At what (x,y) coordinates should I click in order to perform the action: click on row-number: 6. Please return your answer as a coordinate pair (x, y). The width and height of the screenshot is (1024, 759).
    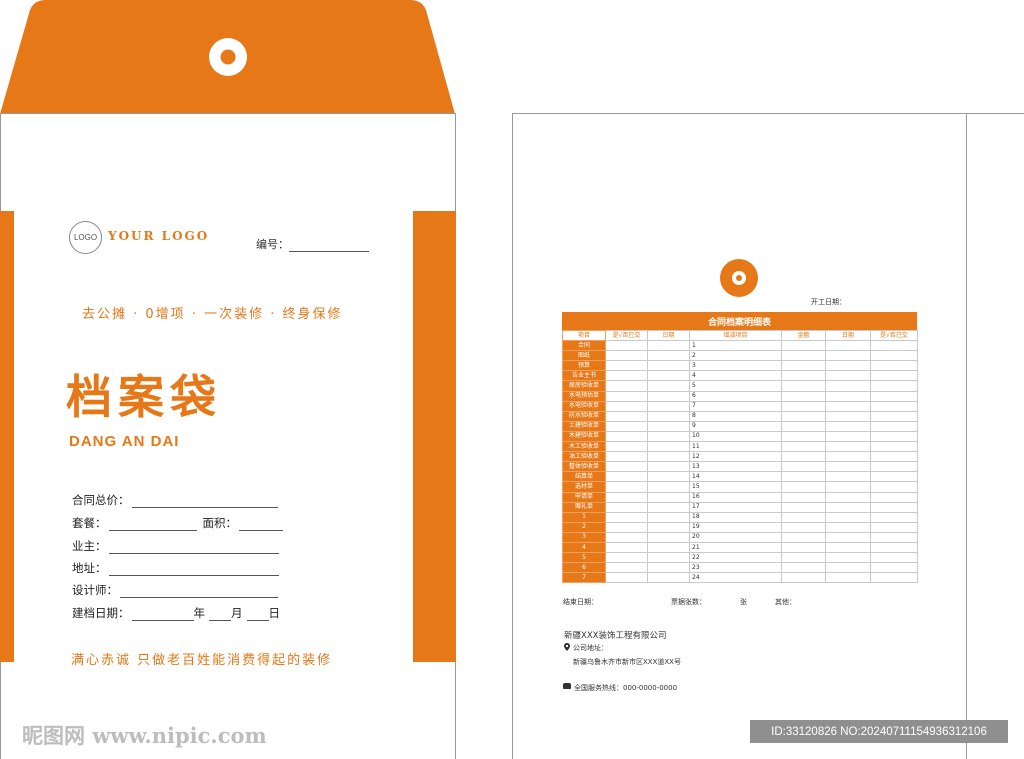
    Looking at the image, I should click on (735, 396).